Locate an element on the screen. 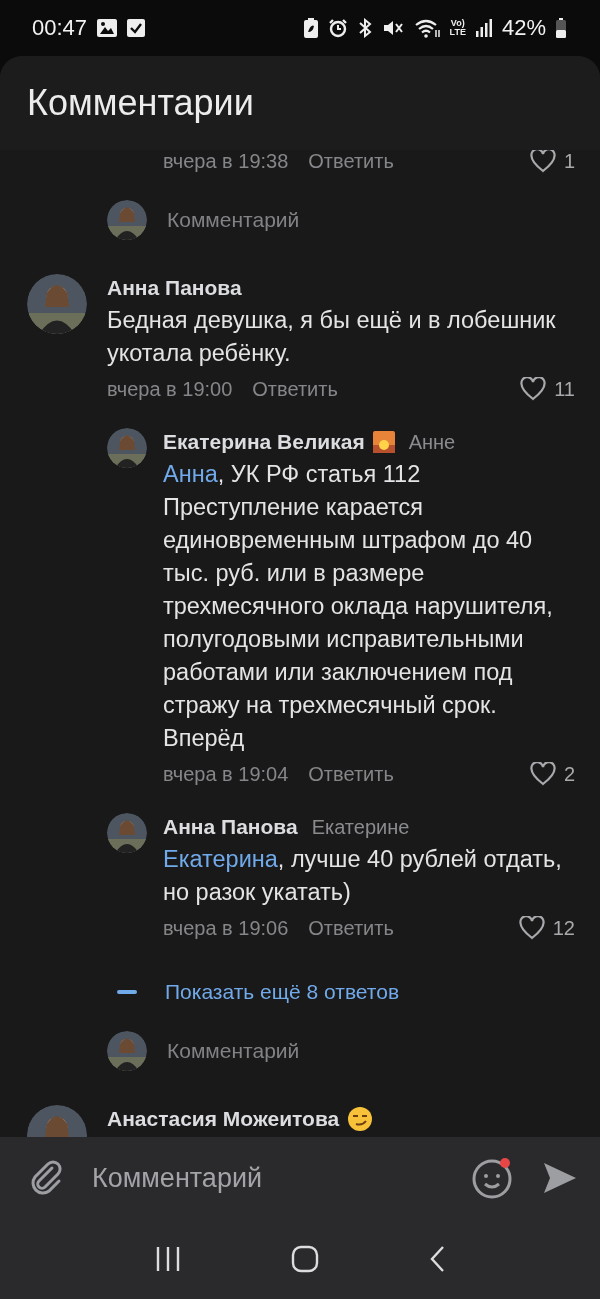 The width and height of the screenshot is (600, 1299). like-count: 2 is located at coordinates (569, 774).